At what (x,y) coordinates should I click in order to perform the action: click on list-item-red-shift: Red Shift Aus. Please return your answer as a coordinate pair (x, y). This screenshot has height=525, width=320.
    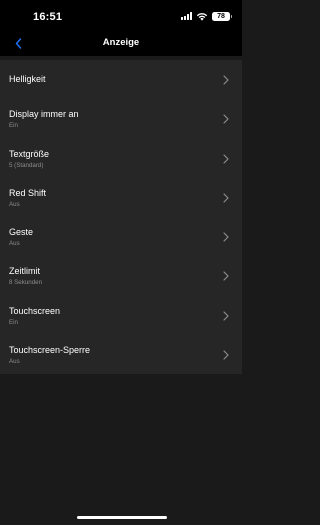
    Looking at the image, I should click on (121, 197).